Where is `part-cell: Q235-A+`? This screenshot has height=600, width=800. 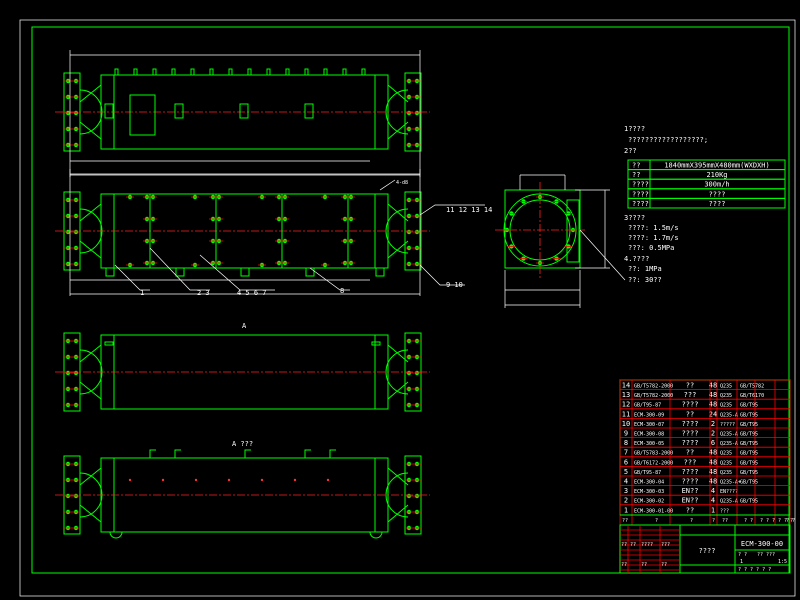
part-cell: Q235-A+ is located at coordinates (730, 483).